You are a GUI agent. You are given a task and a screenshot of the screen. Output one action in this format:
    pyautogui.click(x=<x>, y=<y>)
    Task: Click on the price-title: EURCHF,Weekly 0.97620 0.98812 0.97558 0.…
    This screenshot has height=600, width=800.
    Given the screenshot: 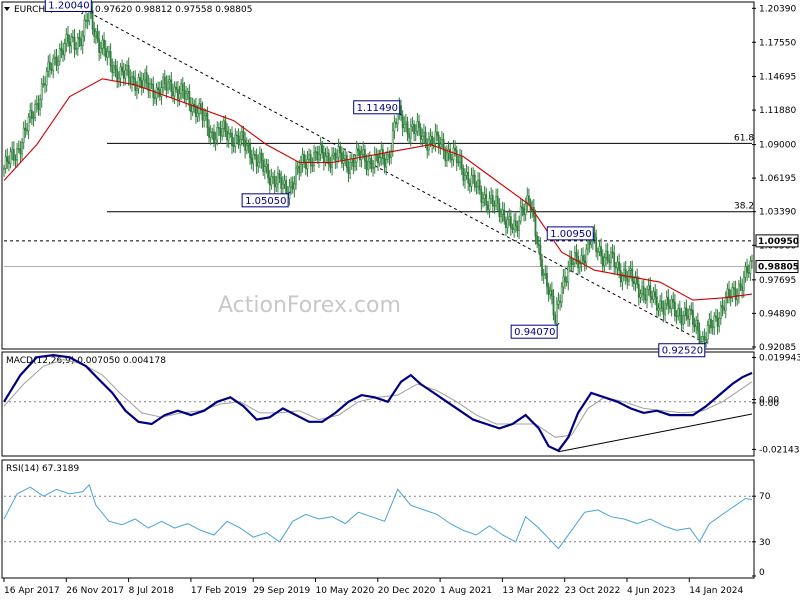 What is the action you would take?
    pyautogui.click(x=128, y=10)
    